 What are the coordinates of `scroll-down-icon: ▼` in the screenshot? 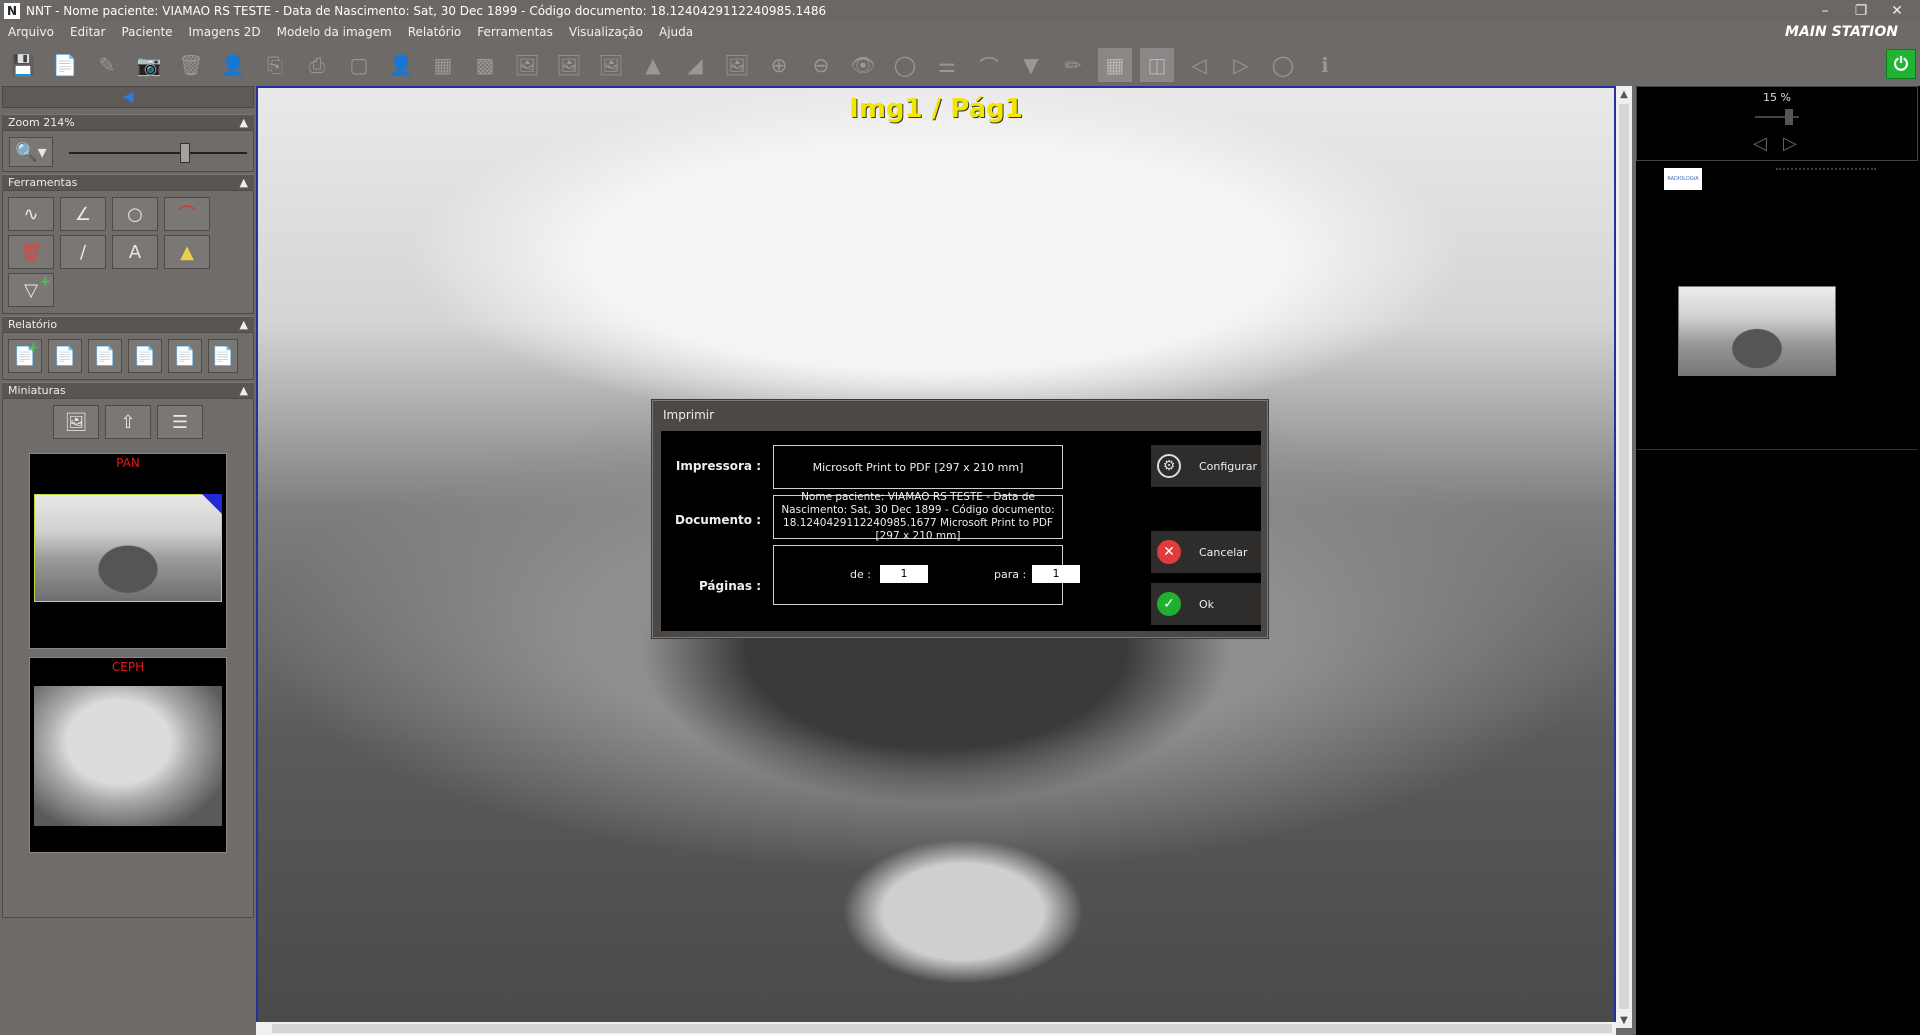 It's located at (1624, 1020).